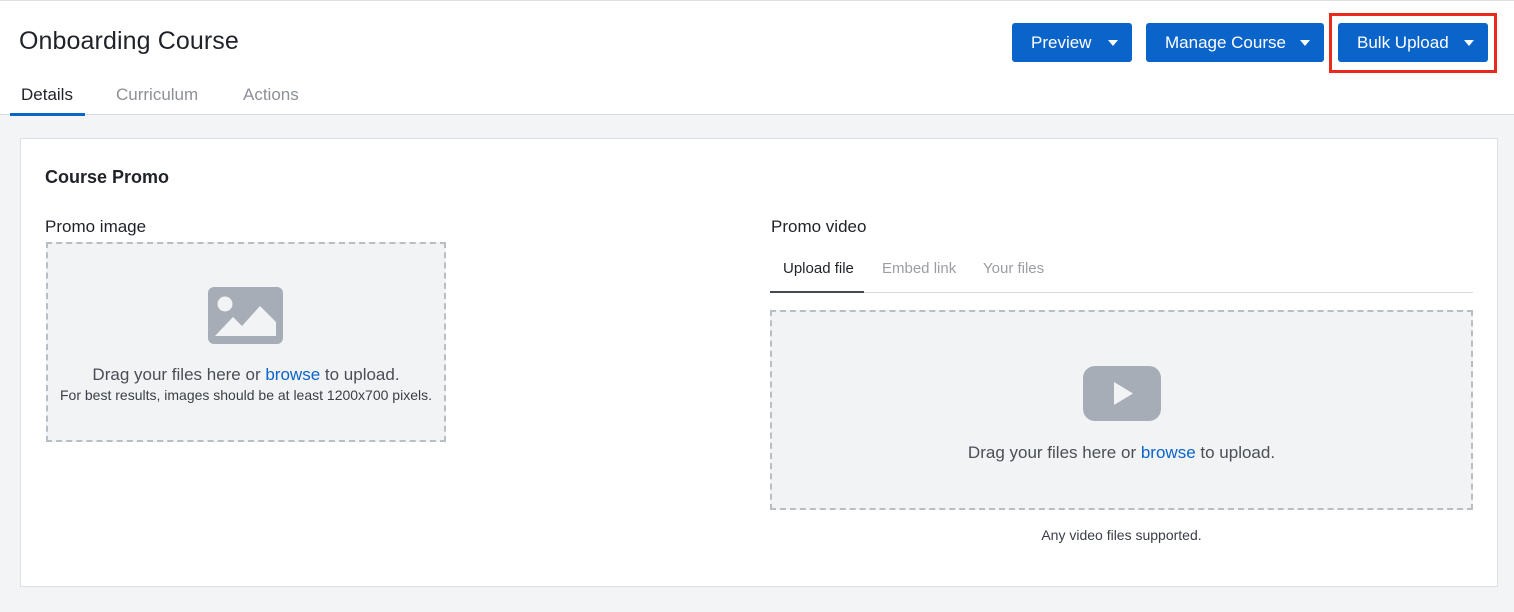 Image resolution: width=1514 pixels, height=612 pixels. I want to click on preview-button: Preview, so click(1072, 42).